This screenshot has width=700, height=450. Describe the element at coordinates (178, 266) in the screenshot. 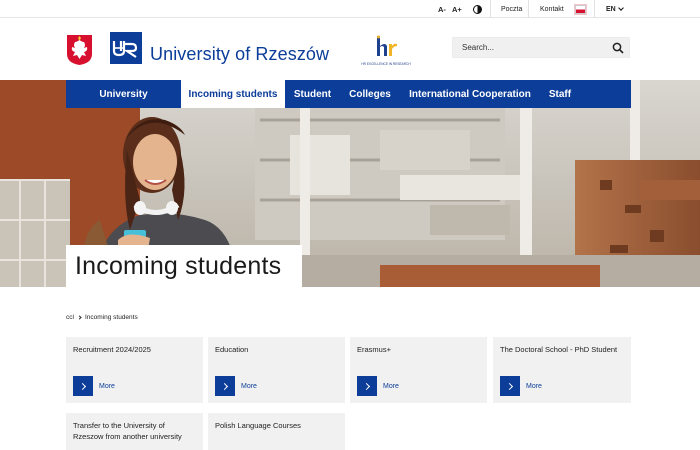

I see `page-title: Incoming students` at that location.